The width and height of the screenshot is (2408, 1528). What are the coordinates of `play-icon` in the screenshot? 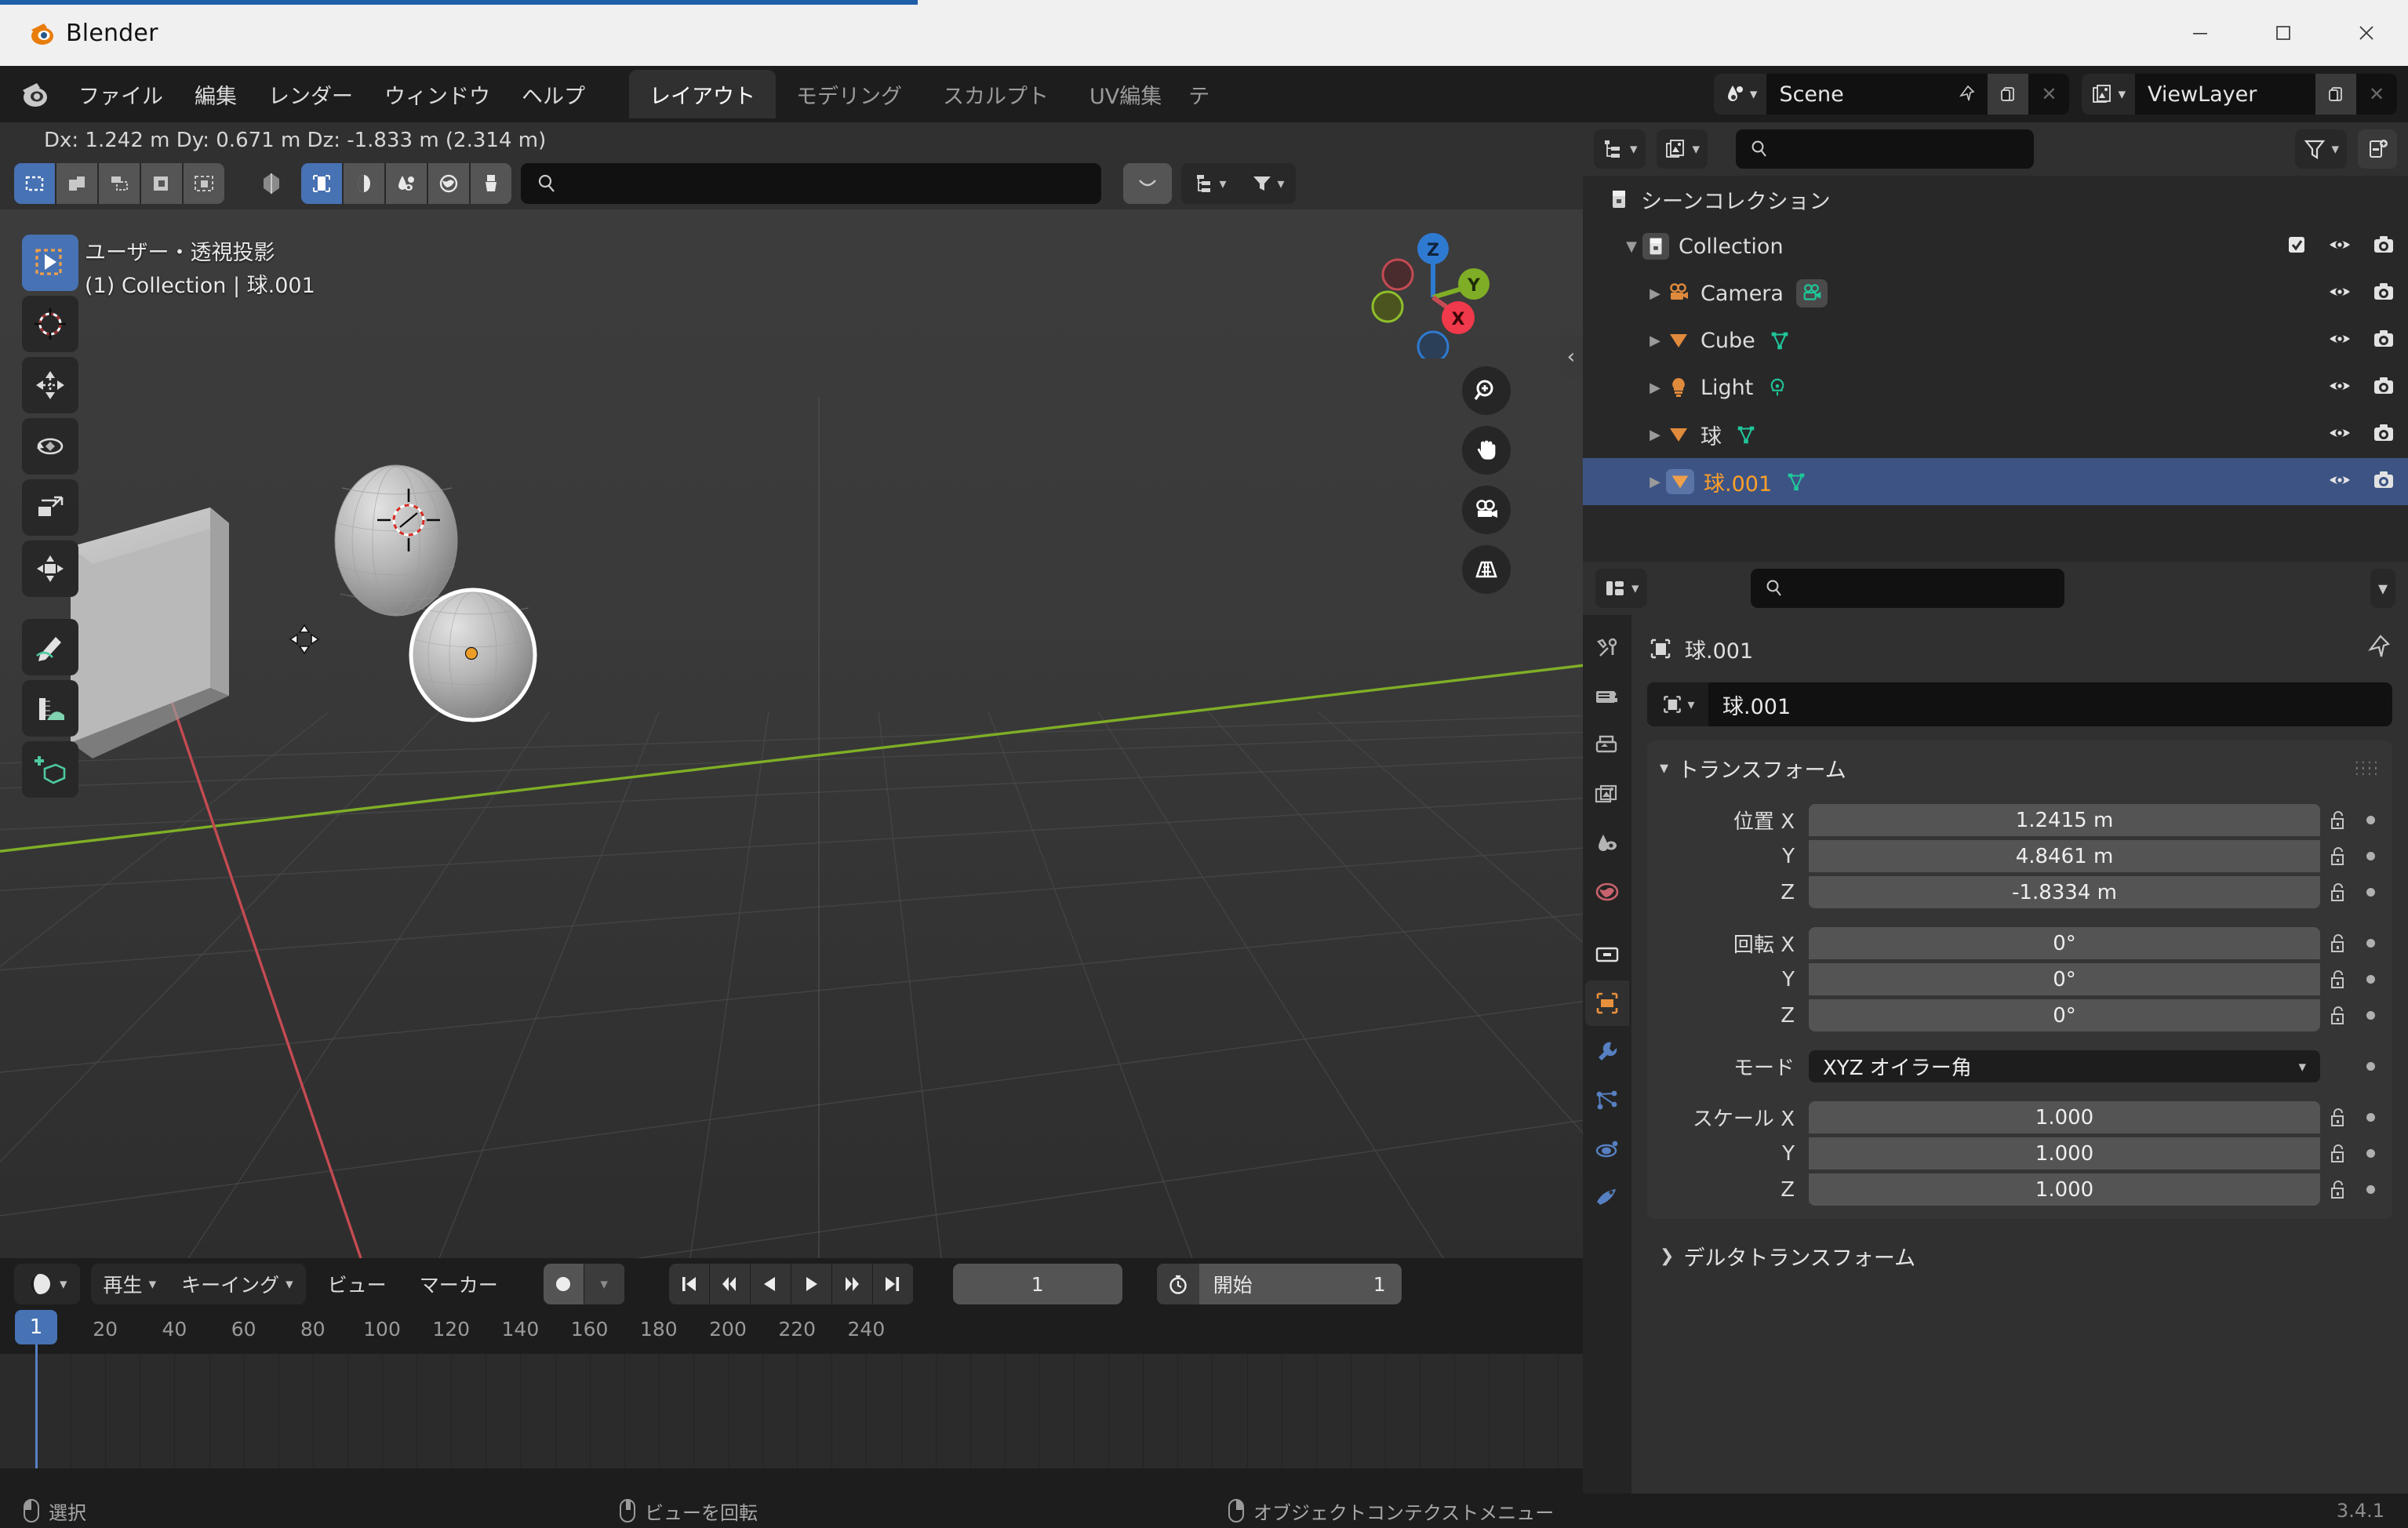 It's located at (811, 1284).